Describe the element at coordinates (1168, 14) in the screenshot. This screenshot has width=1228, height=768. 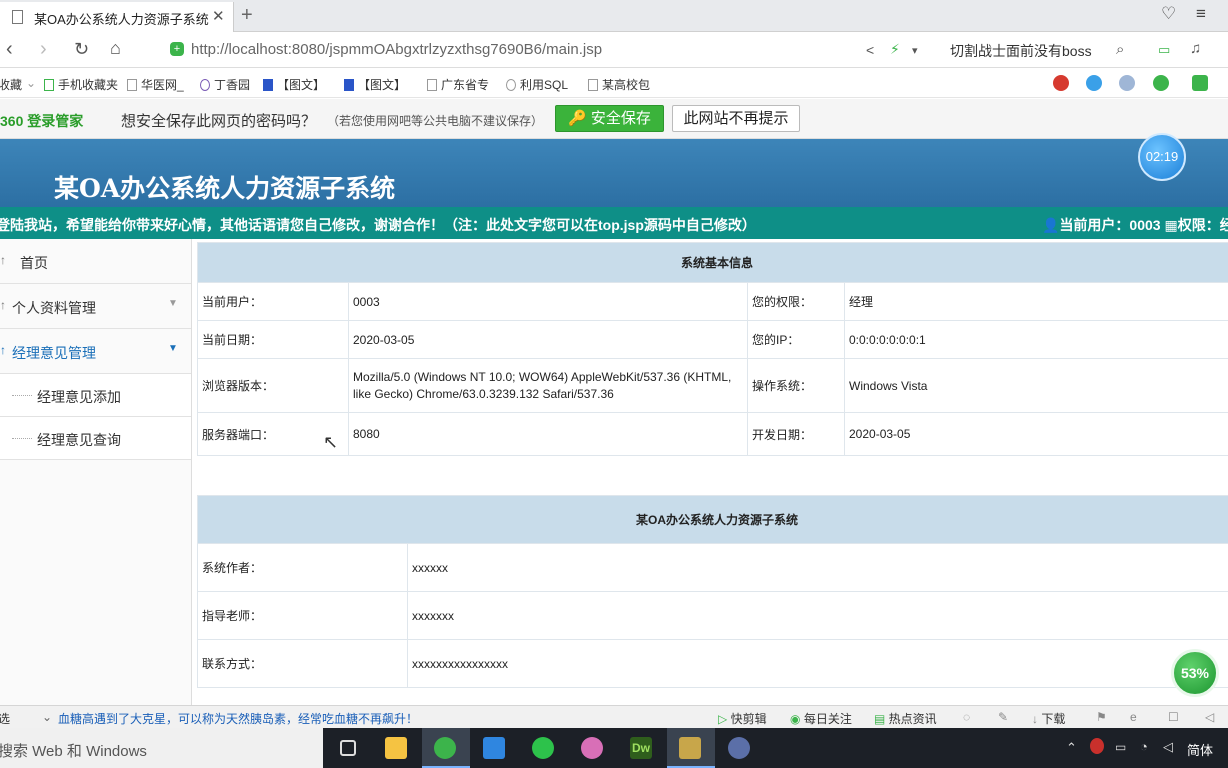
I see `skin-icon: ♡` at that location.